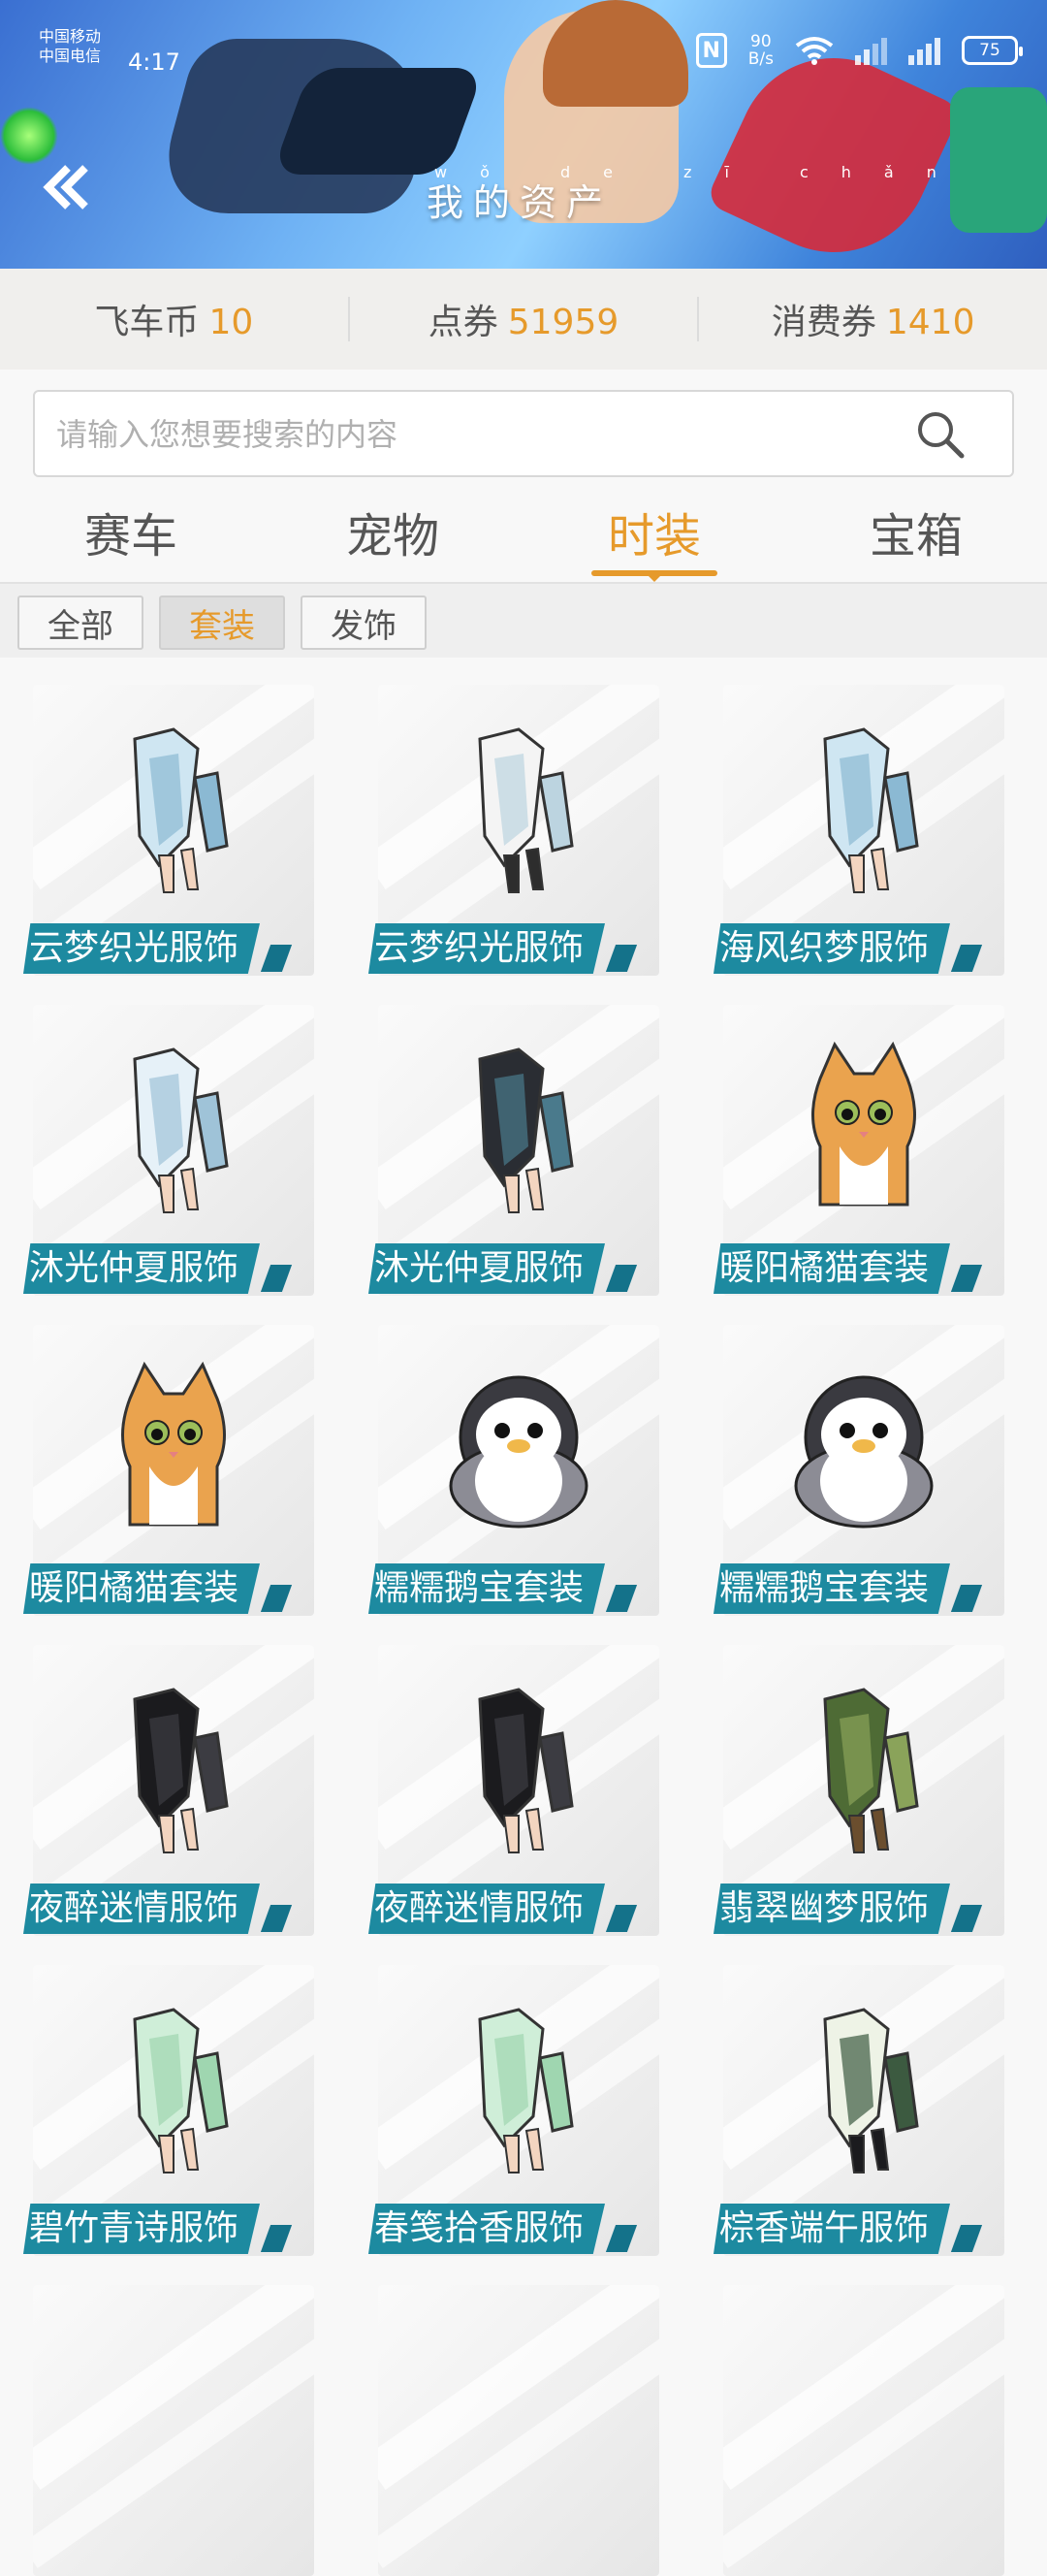 The width and height of the screenshot is (1047, 2576). What do you see at coordinates (873, 319) in the screenshot?
I see `currency-vouchers: 消费券 1410` at bounding box center [873, 319].